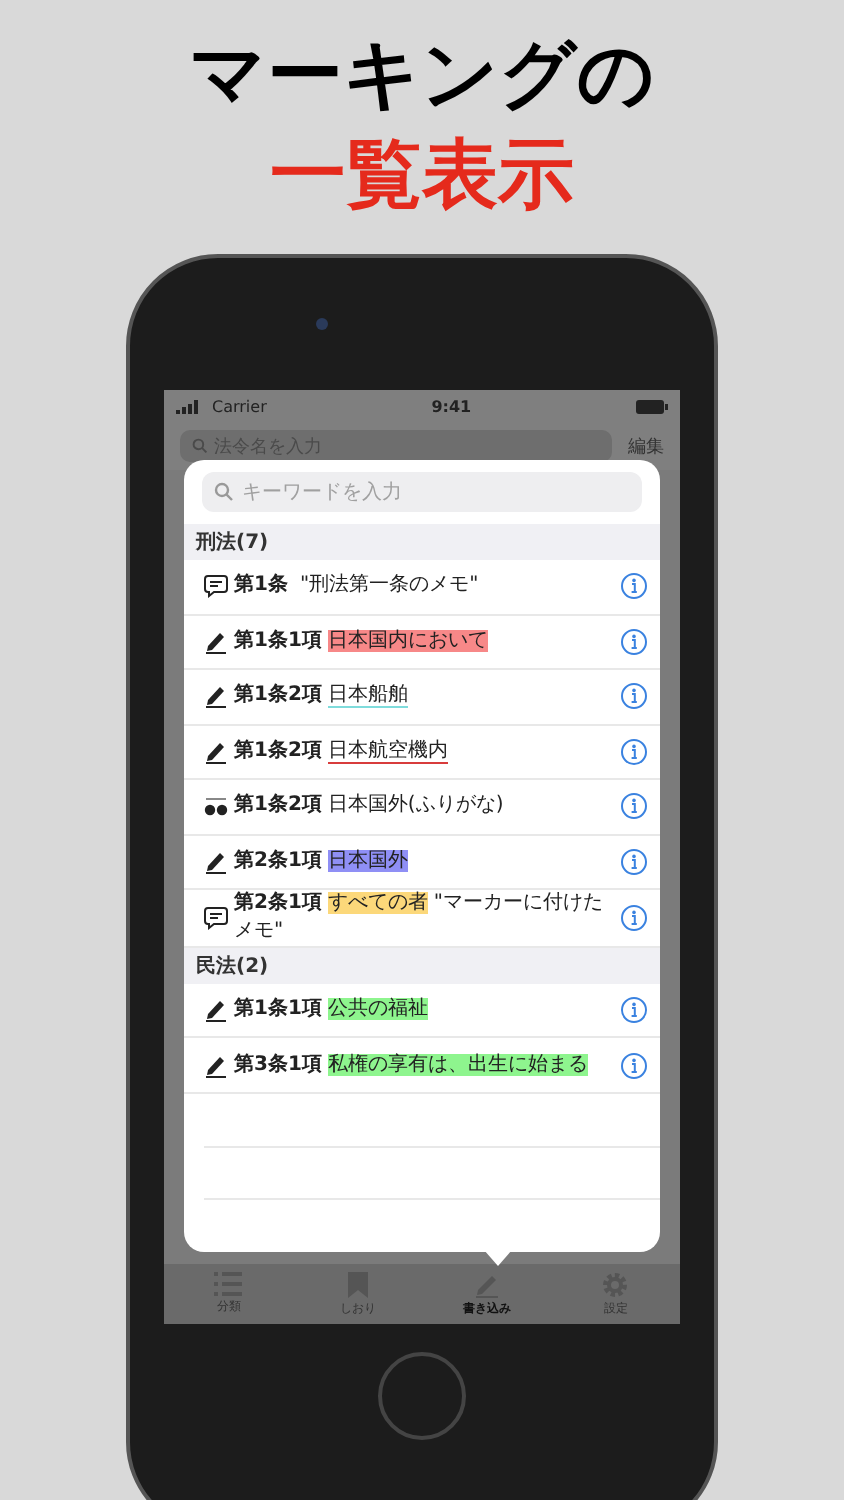 The image size is (844, 1500). I want to click on marking-row: 第2条1項 日本国外, so click(422, 863).